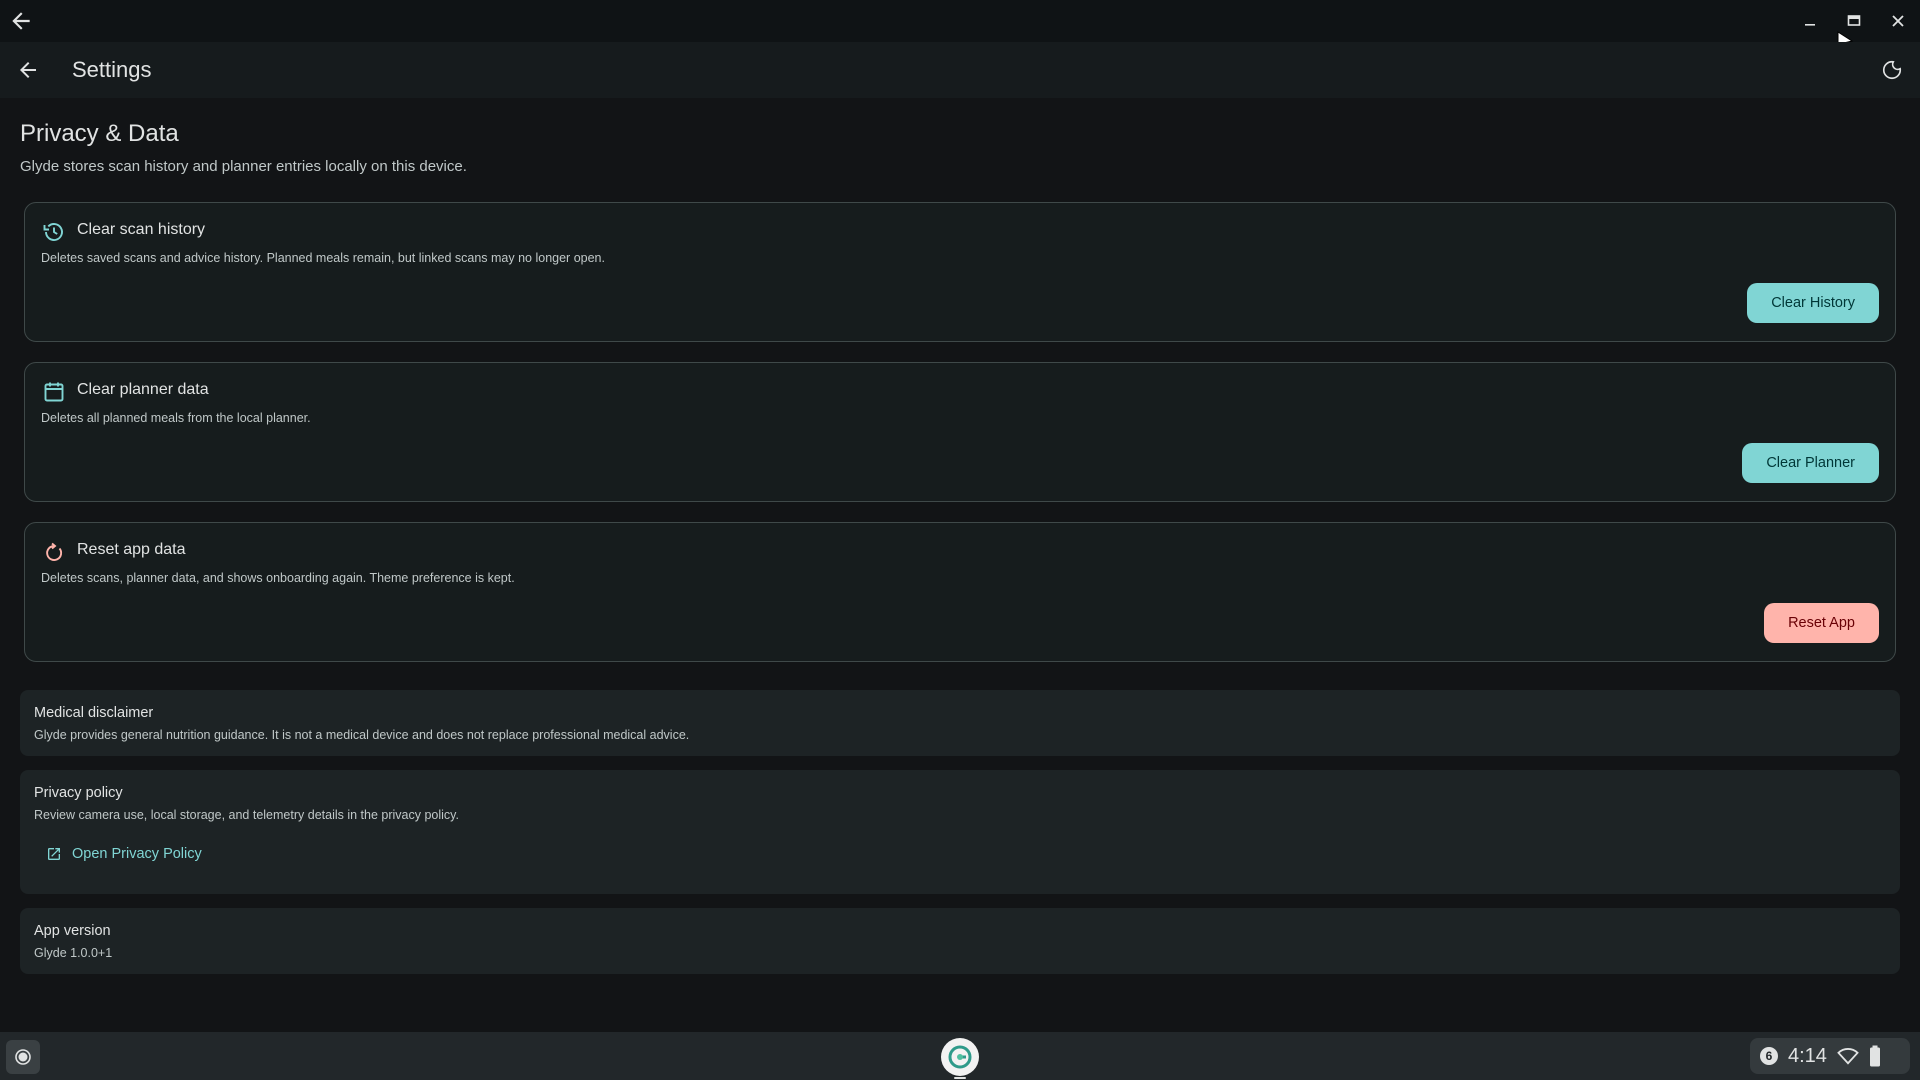 This screenshot has width=1920, height=1080. Describe the element at coordinates (1810, 463) in the screenshot. I see `clear-planner-button: Clear Planner` at that location.